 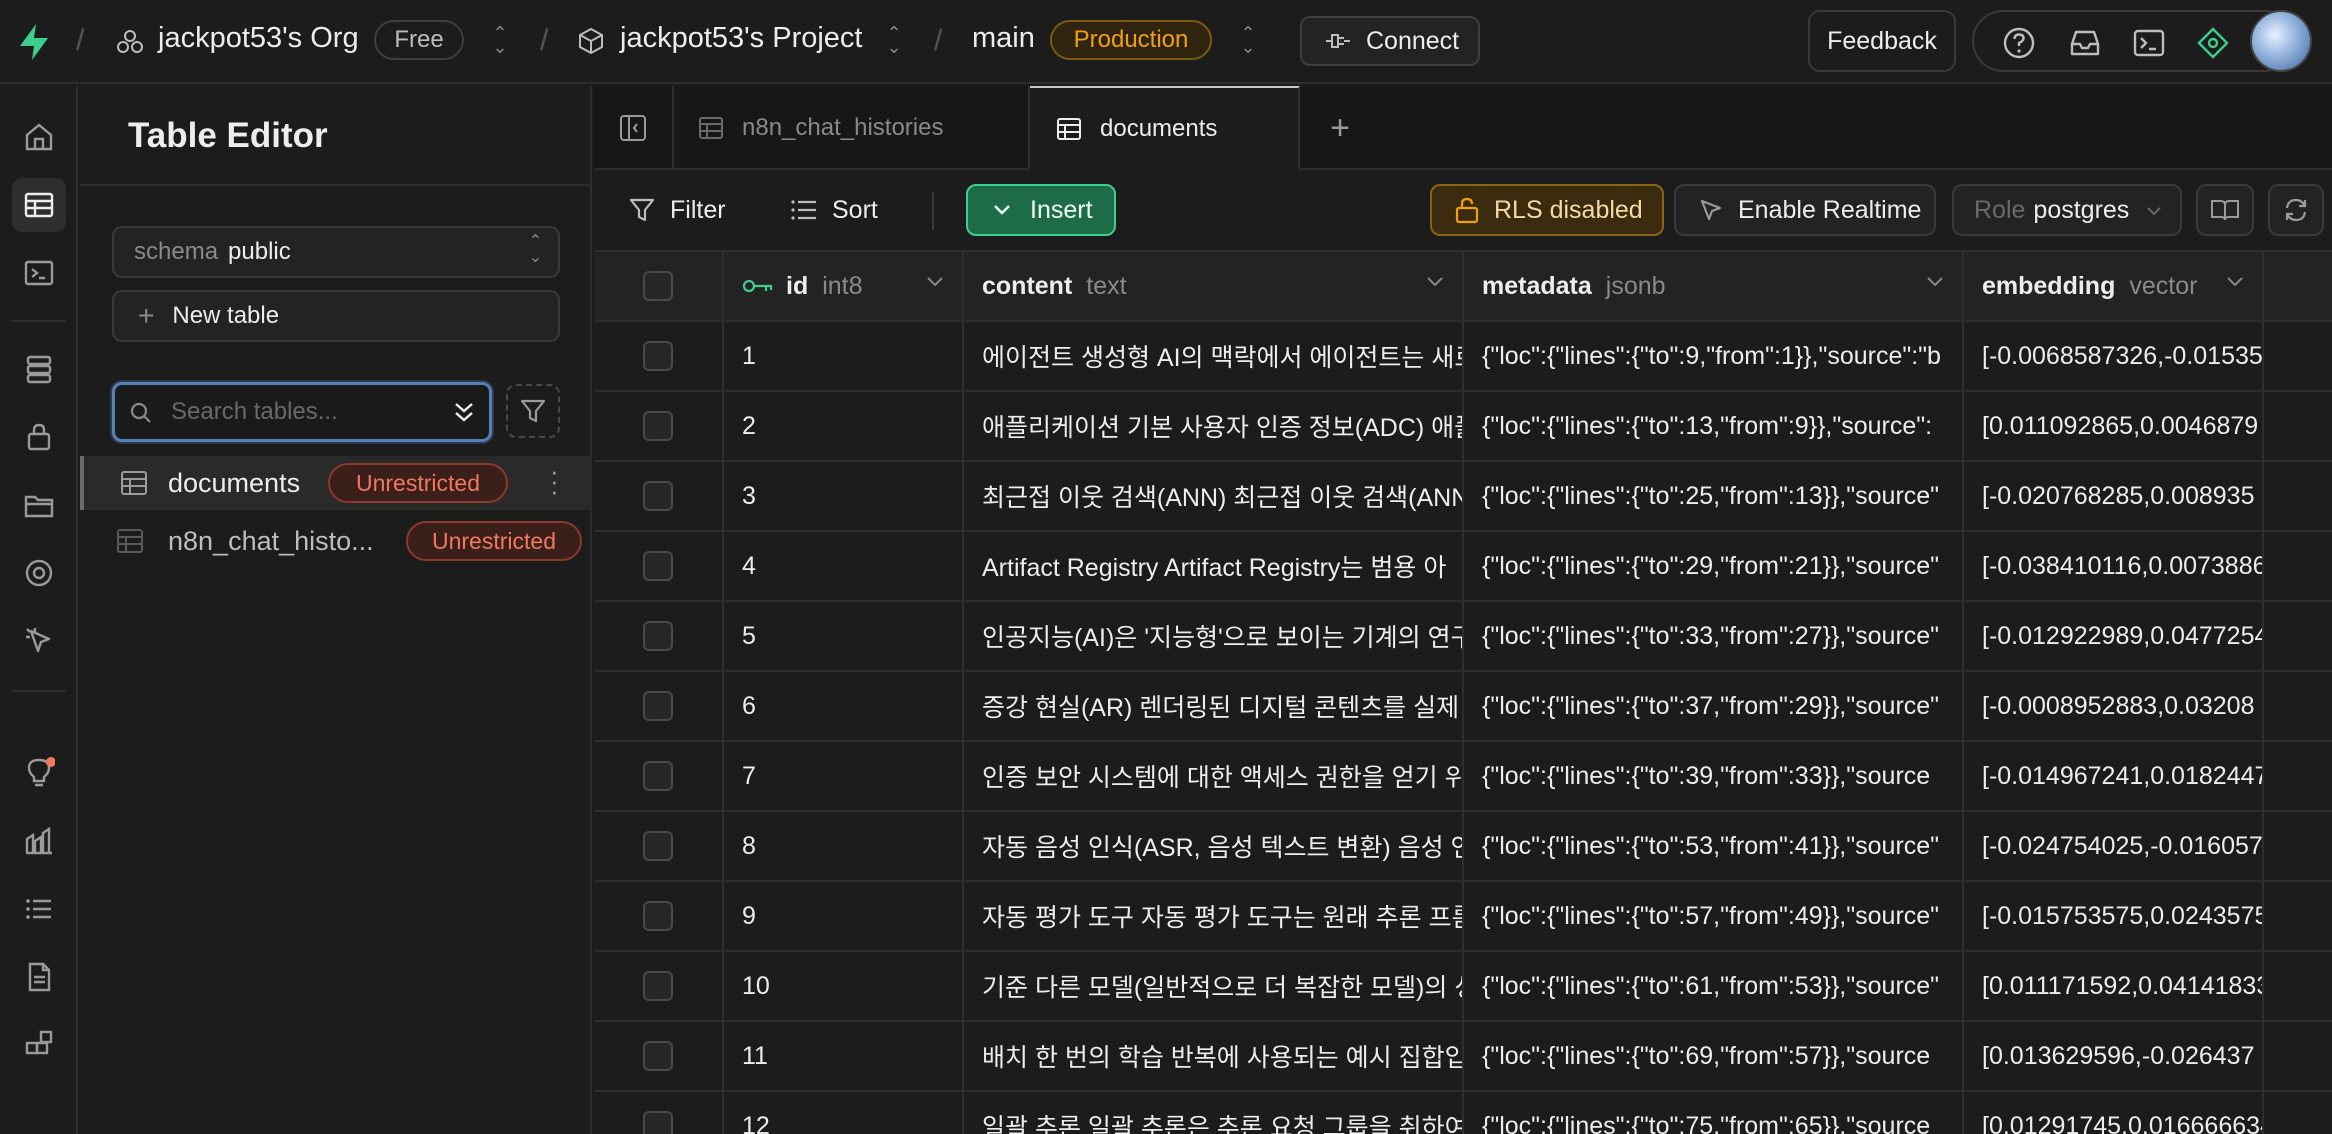 I want to click on content-cell: 증강 현실(AR) 렌더링된 디지털 콘텐츠를 실제 환, so click(x=1214, y=706).